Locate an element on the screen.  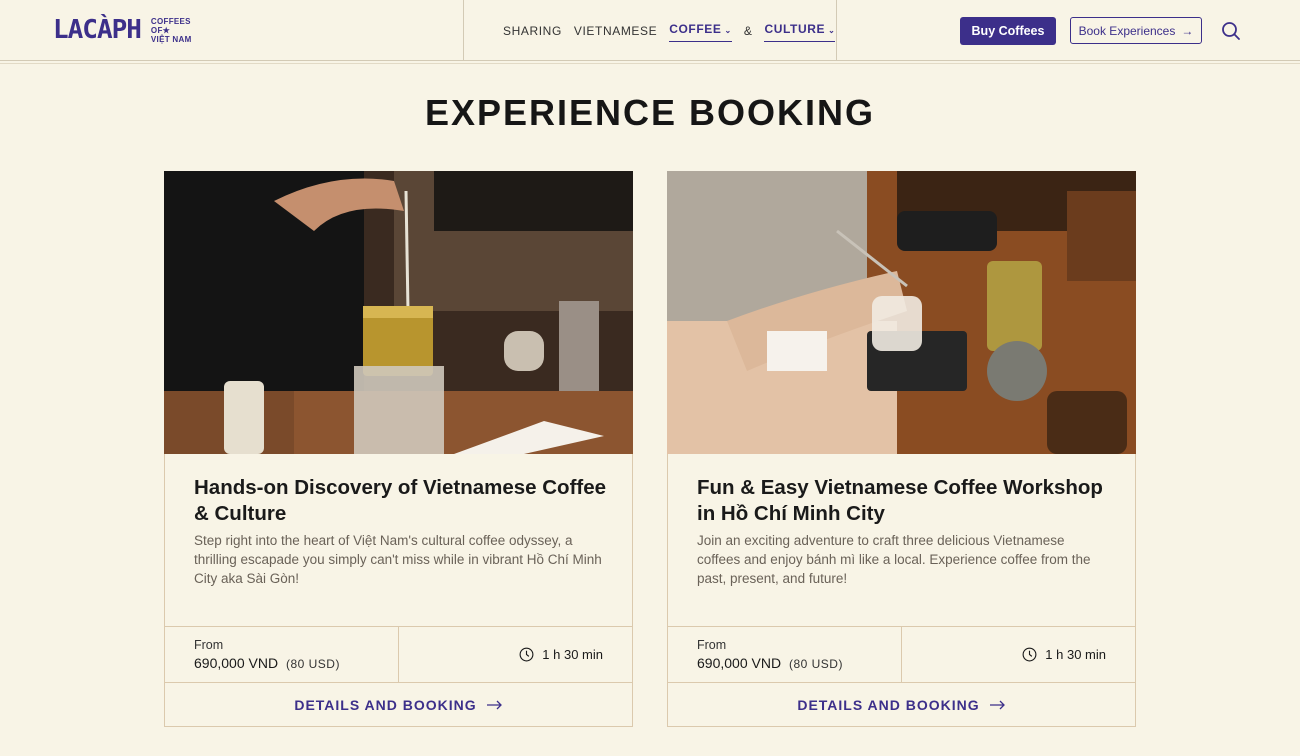
logo-tagline-line: OF★ is located at coordinates (160, 30).